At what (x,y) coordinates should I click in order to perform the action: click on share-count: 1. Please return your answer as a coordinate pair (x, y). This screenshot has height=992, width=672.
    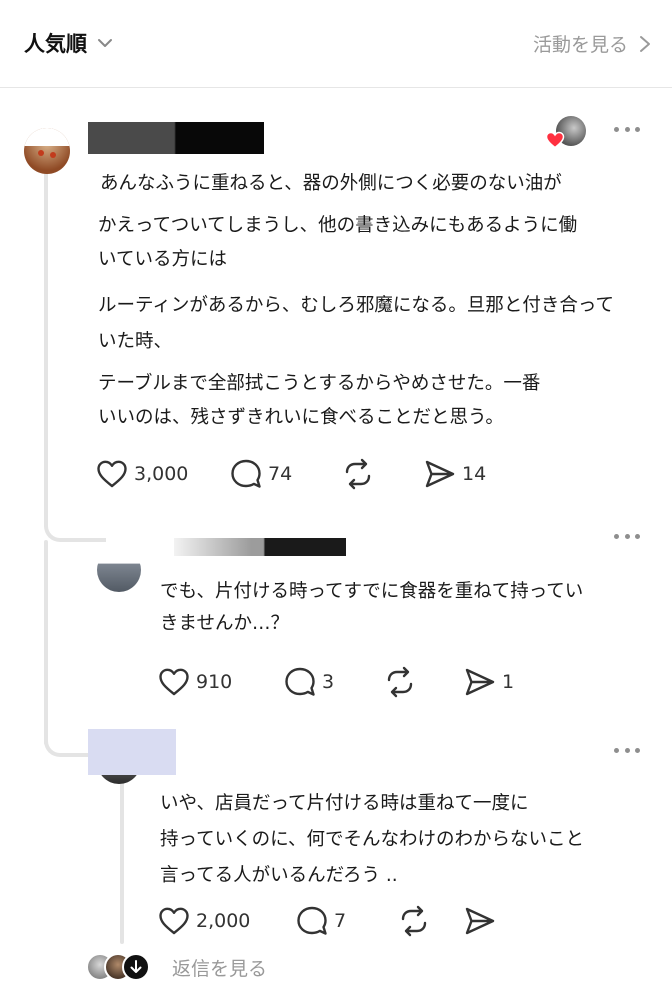
    Looking at the image, I should click on (508, 682).